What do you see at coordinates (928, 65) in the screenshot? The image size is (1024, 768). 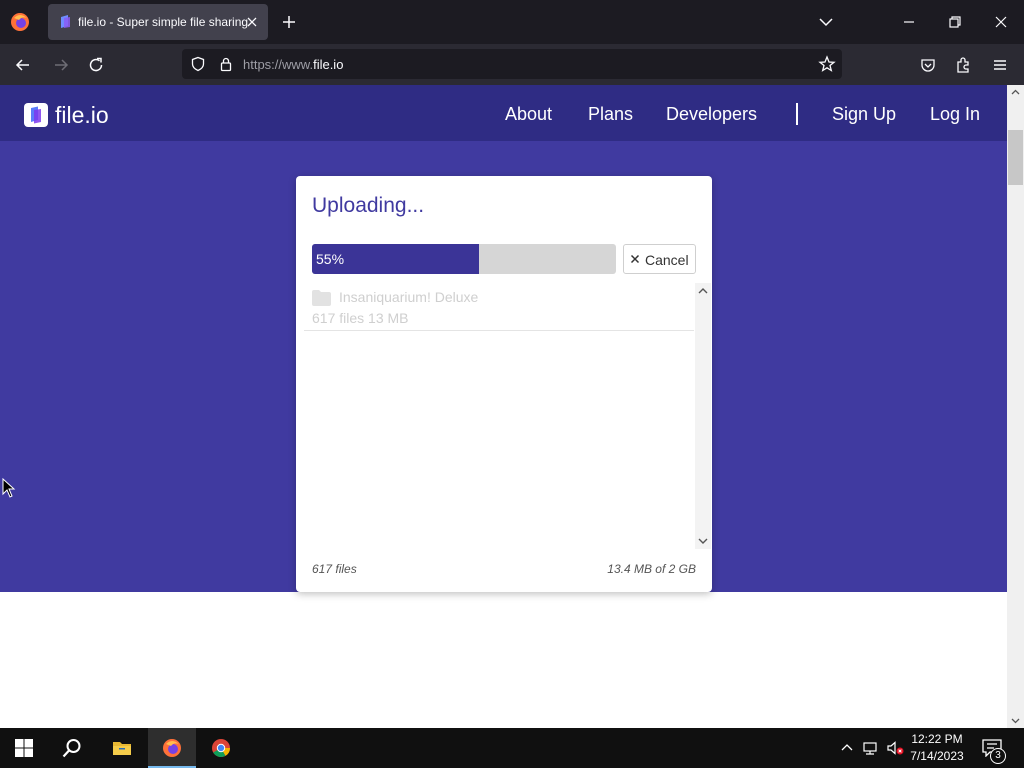 I see `pocket-icon` at bounding box center [928, 65].